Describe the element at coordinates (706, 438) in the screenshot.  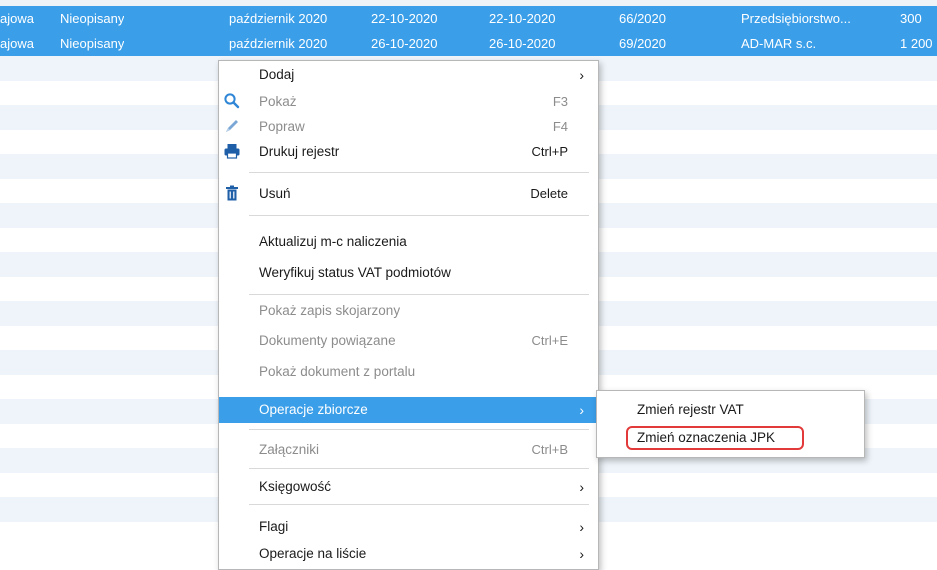
I see `submenu-item-zmien-oznaczenia-jpk: Zmień oznaczenia JPK` at that location.